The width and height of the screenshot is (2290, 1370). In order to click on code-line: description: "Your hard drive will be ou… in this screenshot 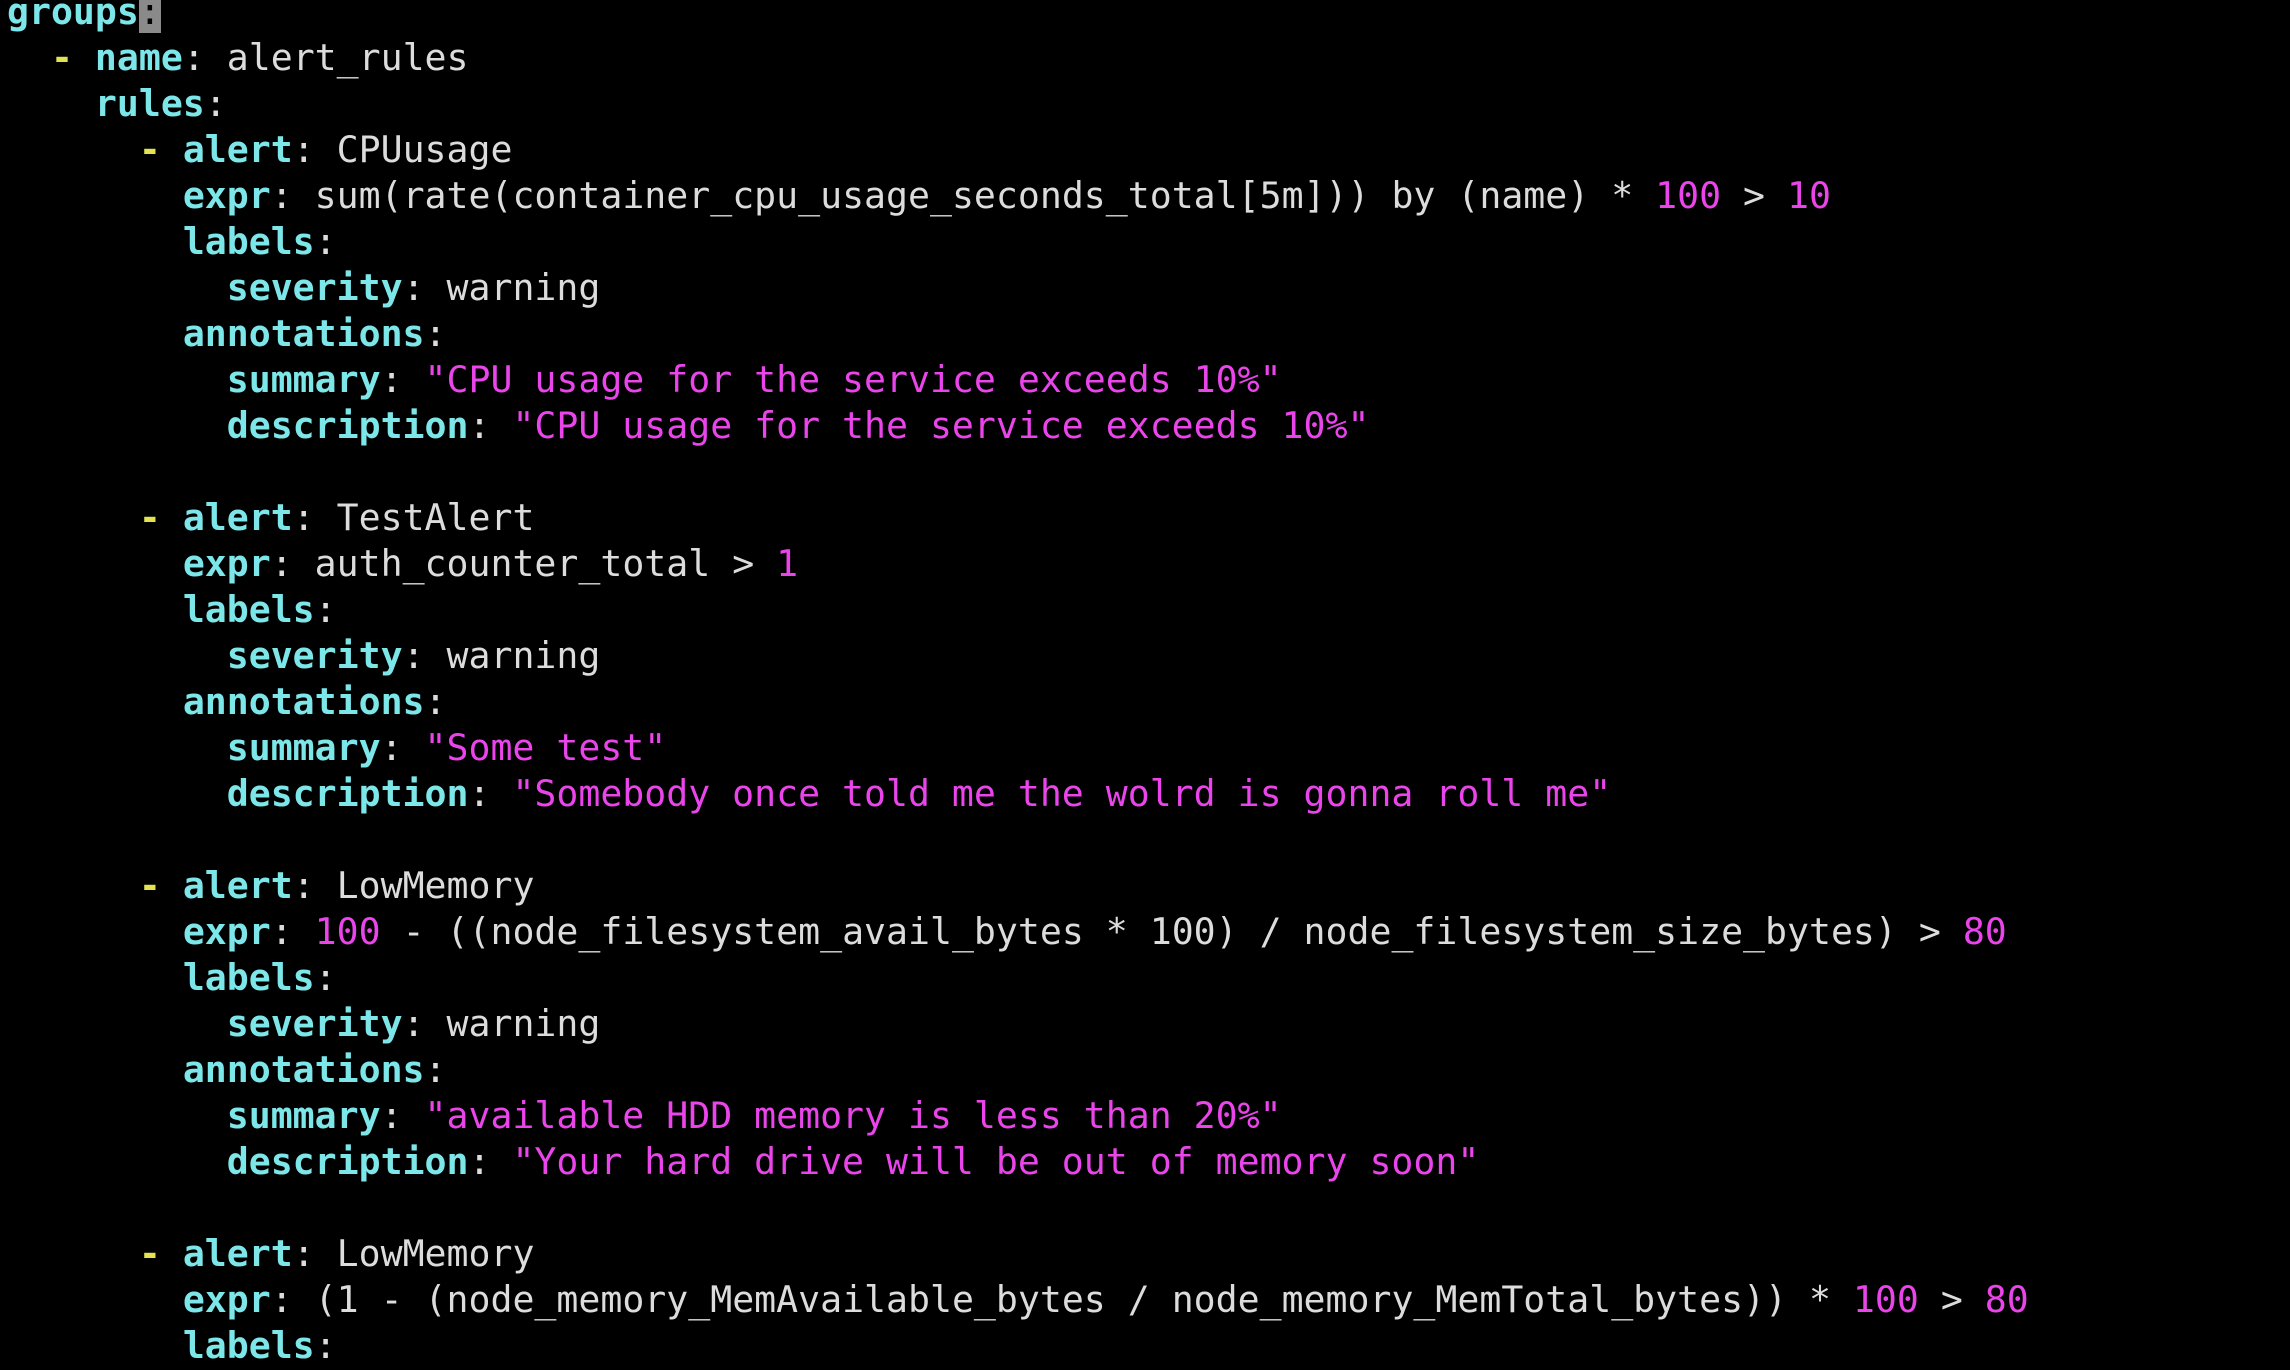, I will do `click(743, 1162)`.